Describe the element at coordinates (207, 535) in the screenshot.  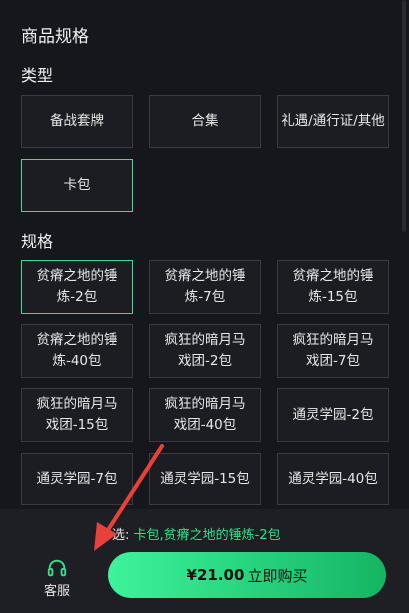
I see `selected-value: 卡包,贫瘠之地的锤炼-2包` at that location.